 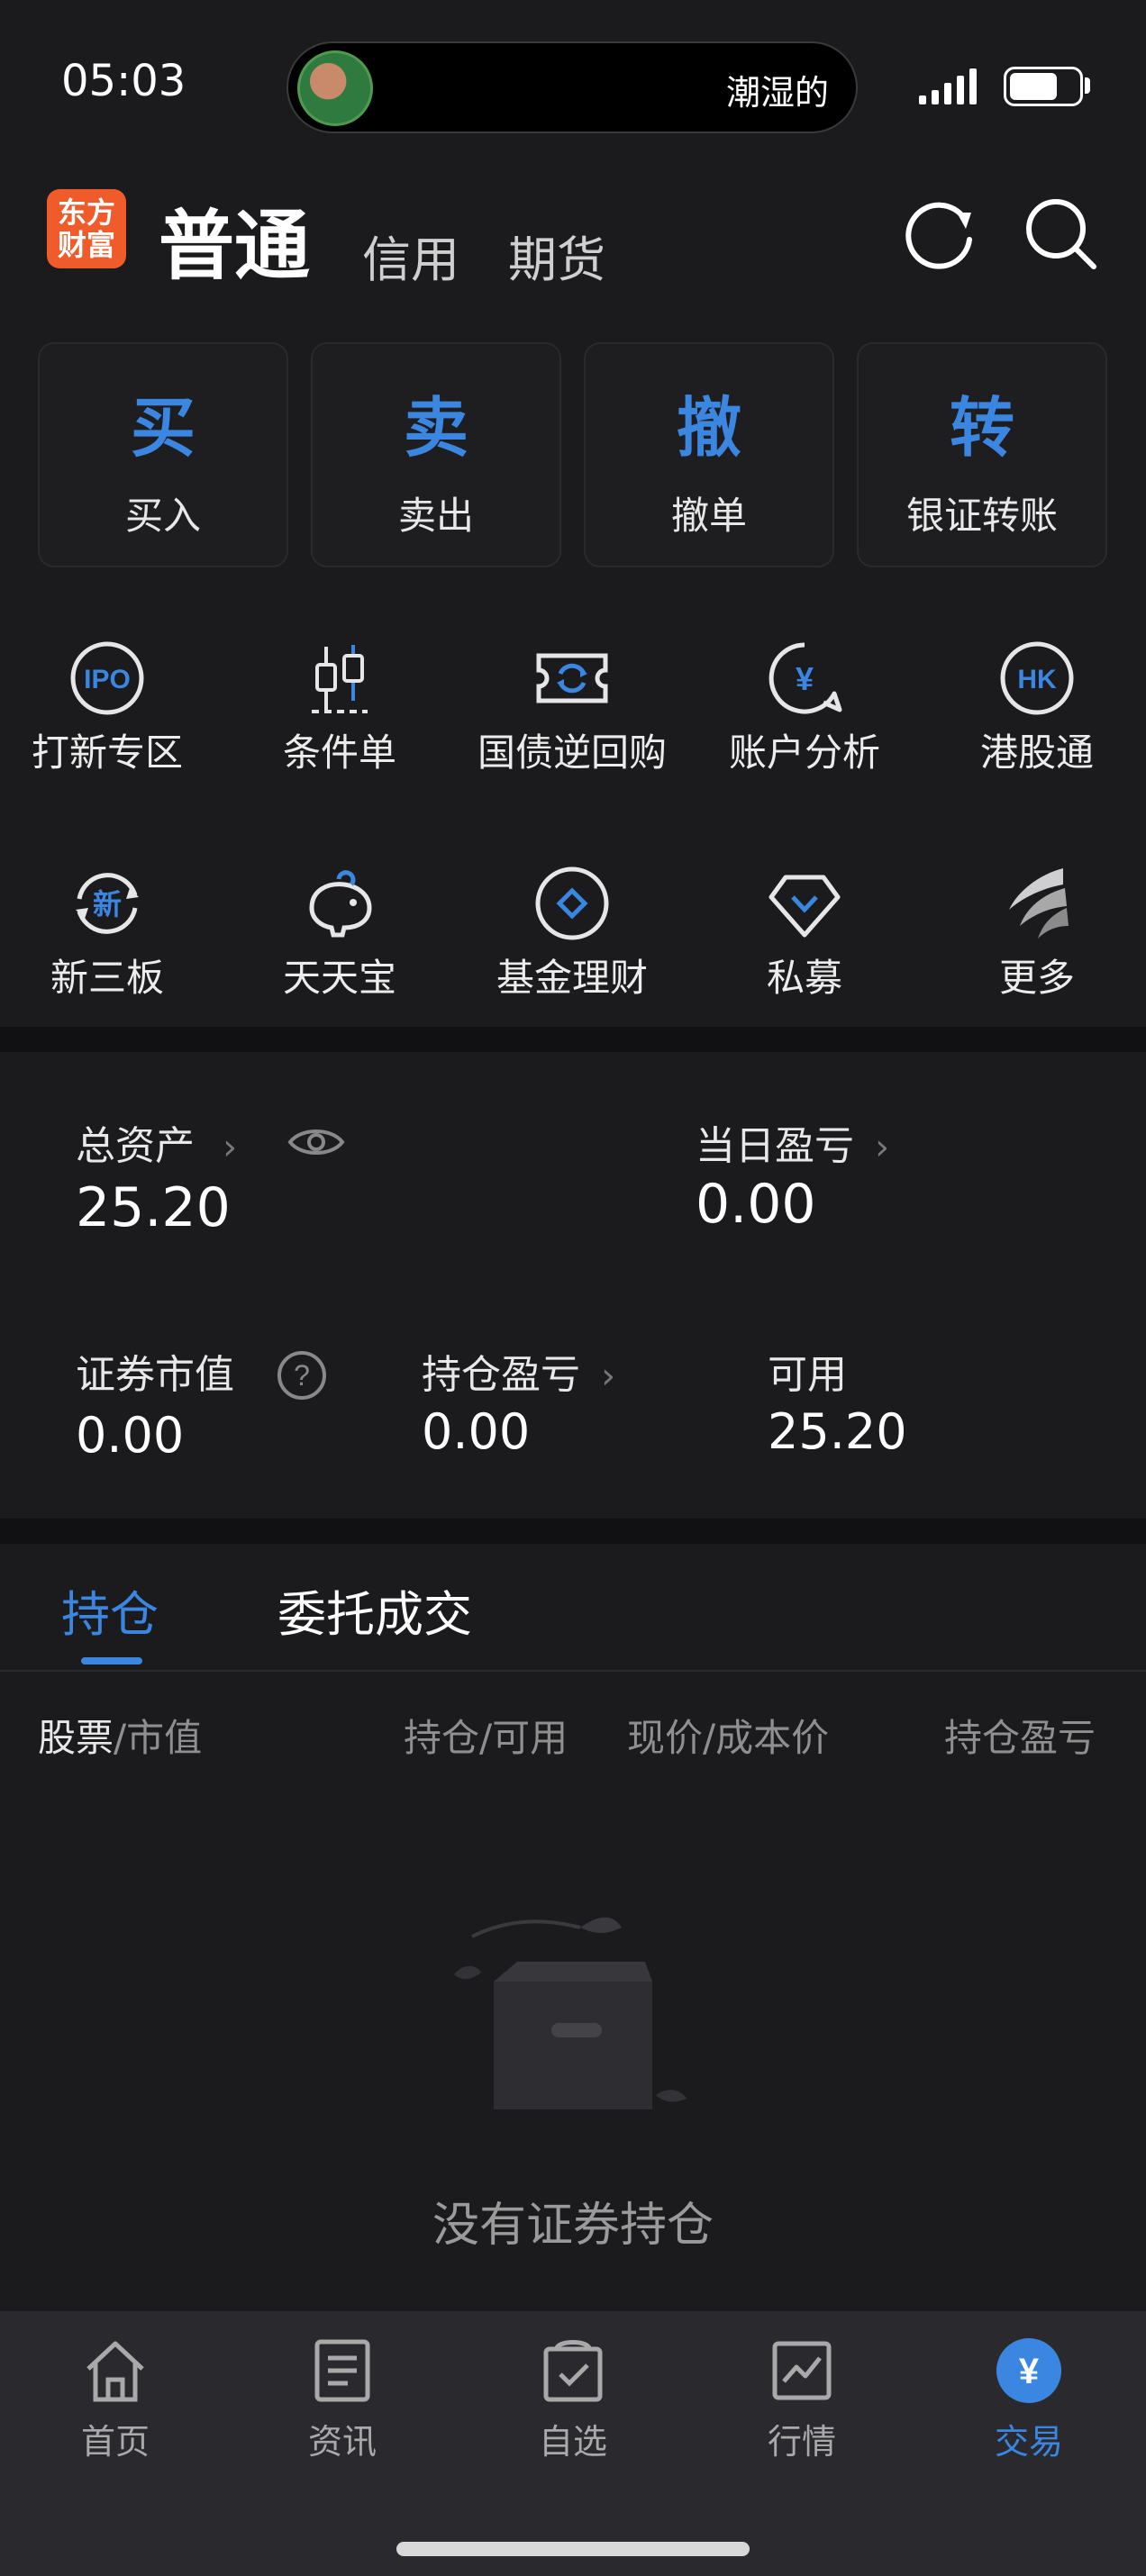 I want to click on grid-item-hk-connect: HK 港股通, so click(x=1033, y=707).